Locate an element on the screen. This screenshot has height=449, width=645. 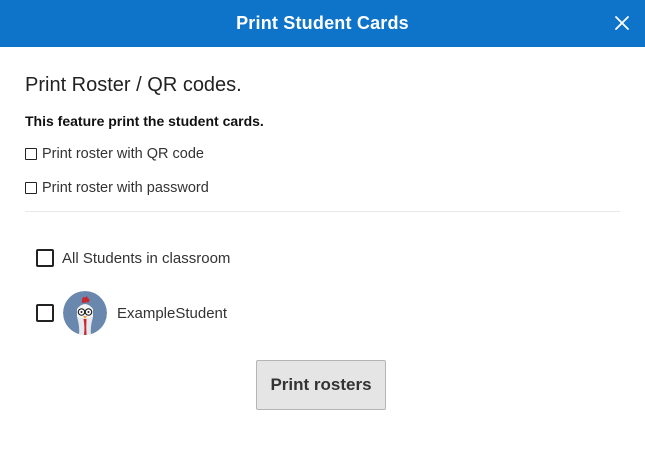
feature-description: This feature print the student cards. is located at coordinates (144, 121).